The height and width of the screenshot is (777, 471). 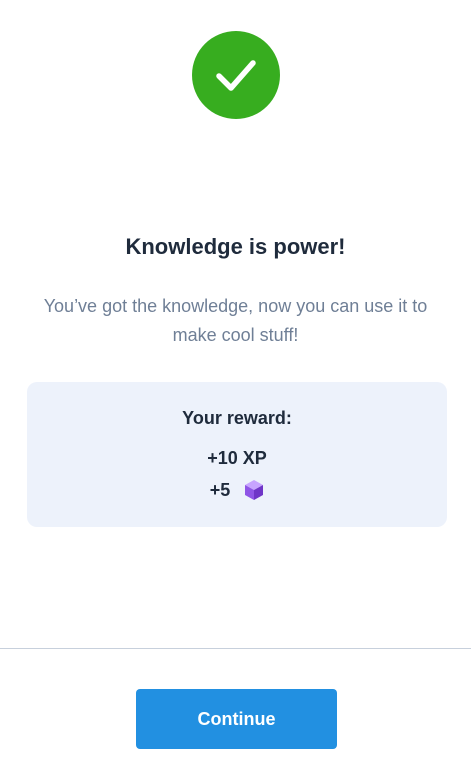 I want to click on reward-title: Your reward:, so click(x=237, y=418).